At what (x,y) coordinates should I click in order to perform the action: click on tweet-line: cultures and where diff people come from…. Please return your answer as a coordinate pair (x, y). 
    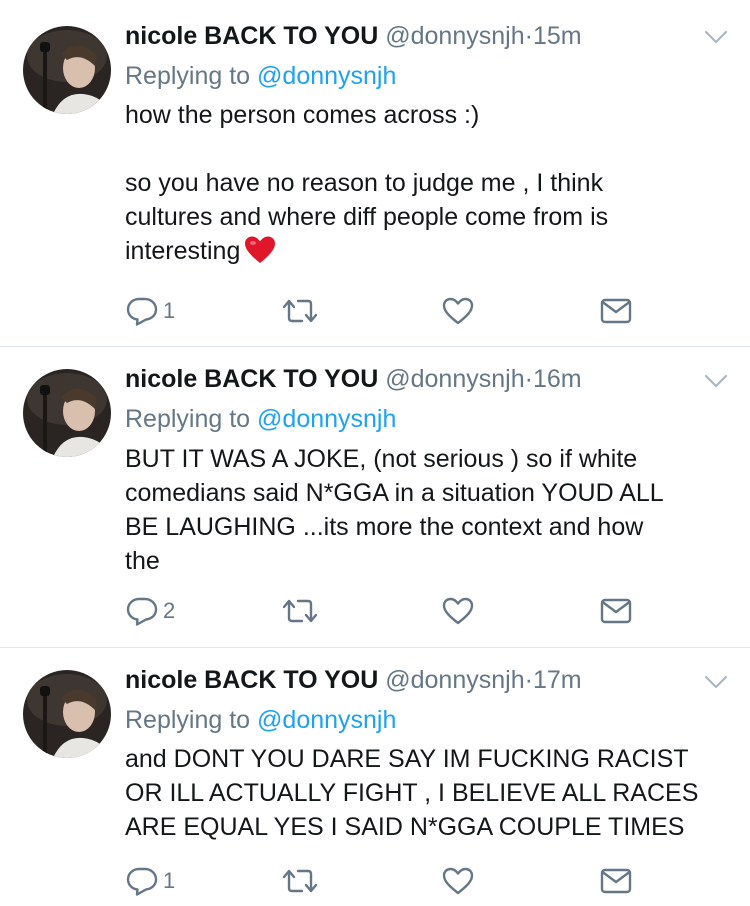
    Looking at the image, I should click on (367, 217).